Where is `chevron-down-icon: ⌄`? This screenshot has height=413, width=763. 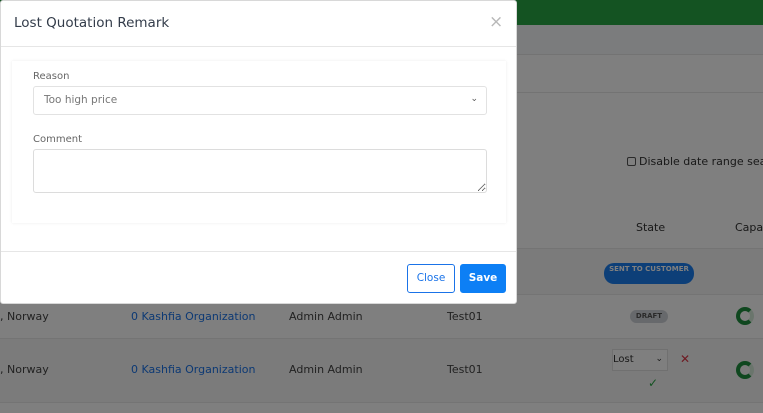
chevron-down-icon: ⌄ is located at coordinates (474, 99).